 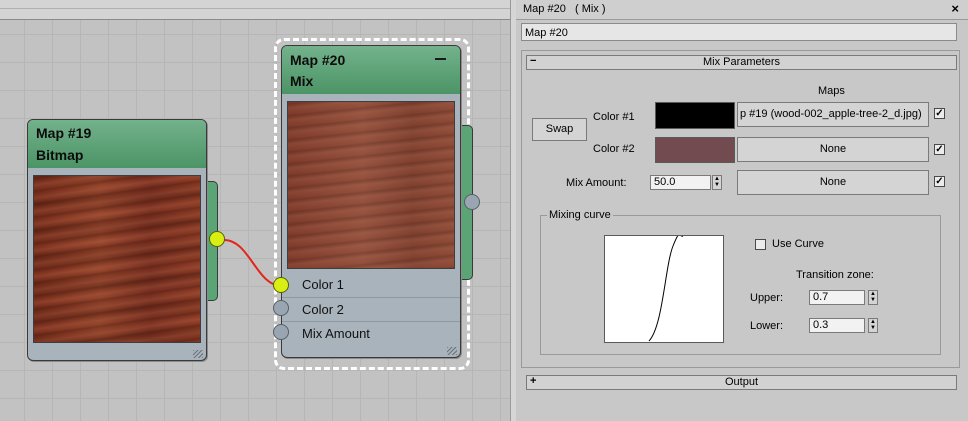 What do you see at coordinates (833, 149) in the screenshot?
I see `color2-map-button: None` at bounding box center [833, 149].